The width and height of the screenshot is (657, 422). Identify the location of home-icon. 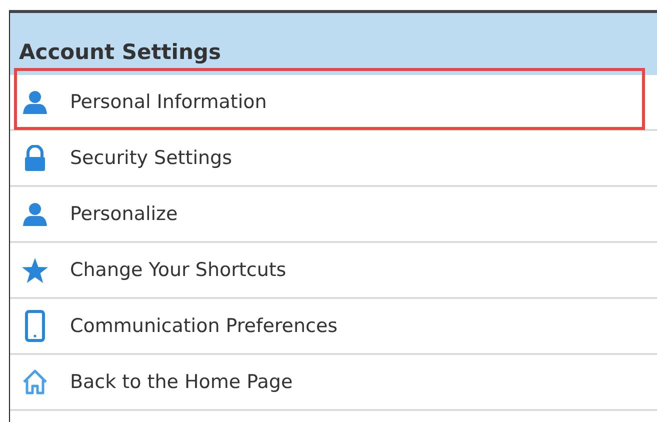
(35, 382).